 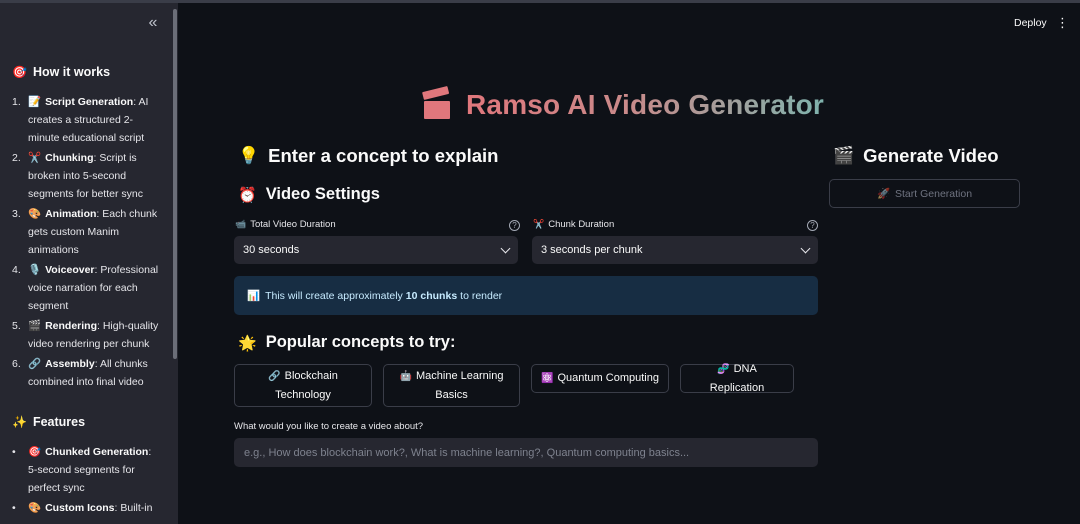 I want to click on total-duration-select: 30 seconds, so click(x=376, y=250).